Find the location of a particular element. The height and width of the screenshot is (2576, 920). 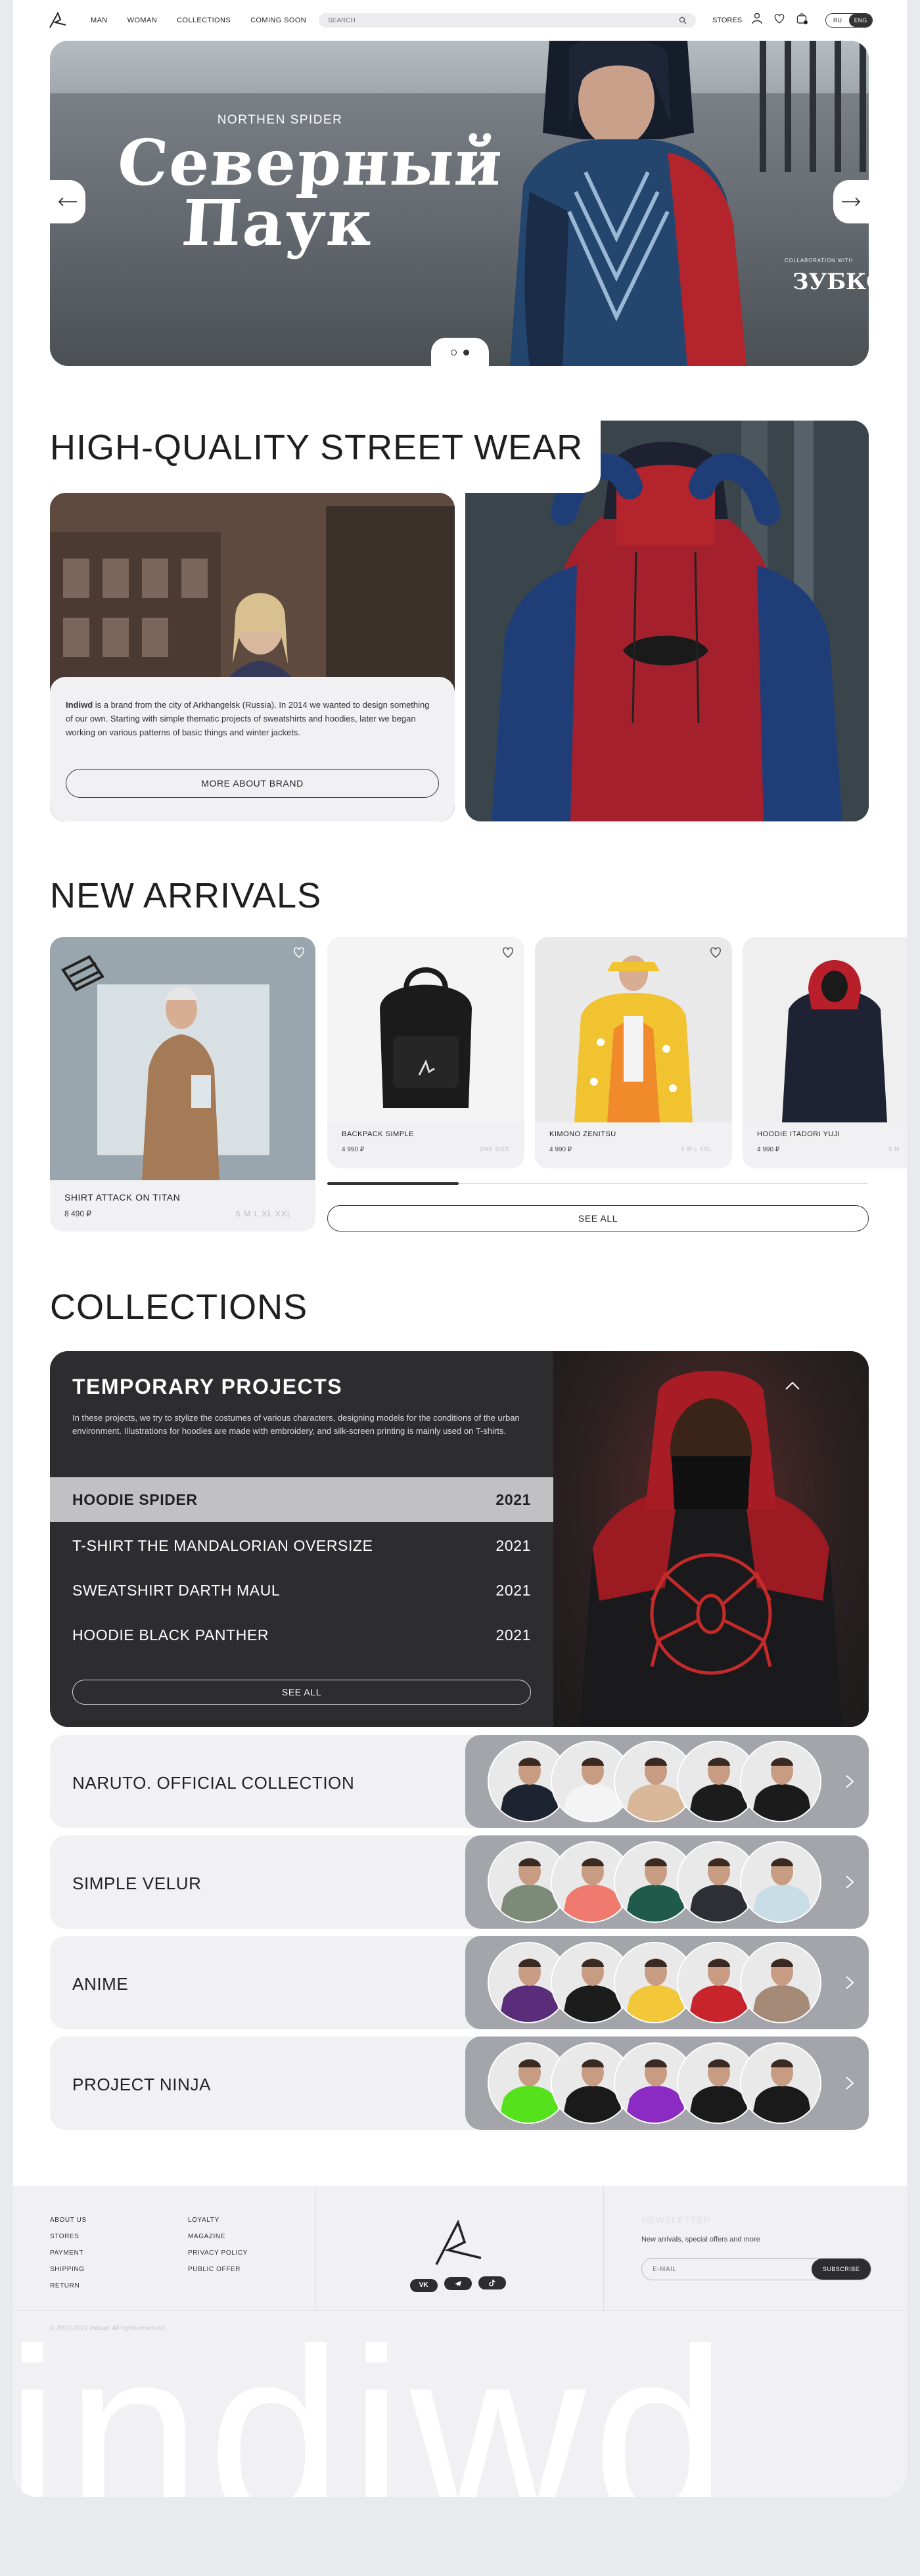

lang-eng: ENG is located at coordinates (860, 21).